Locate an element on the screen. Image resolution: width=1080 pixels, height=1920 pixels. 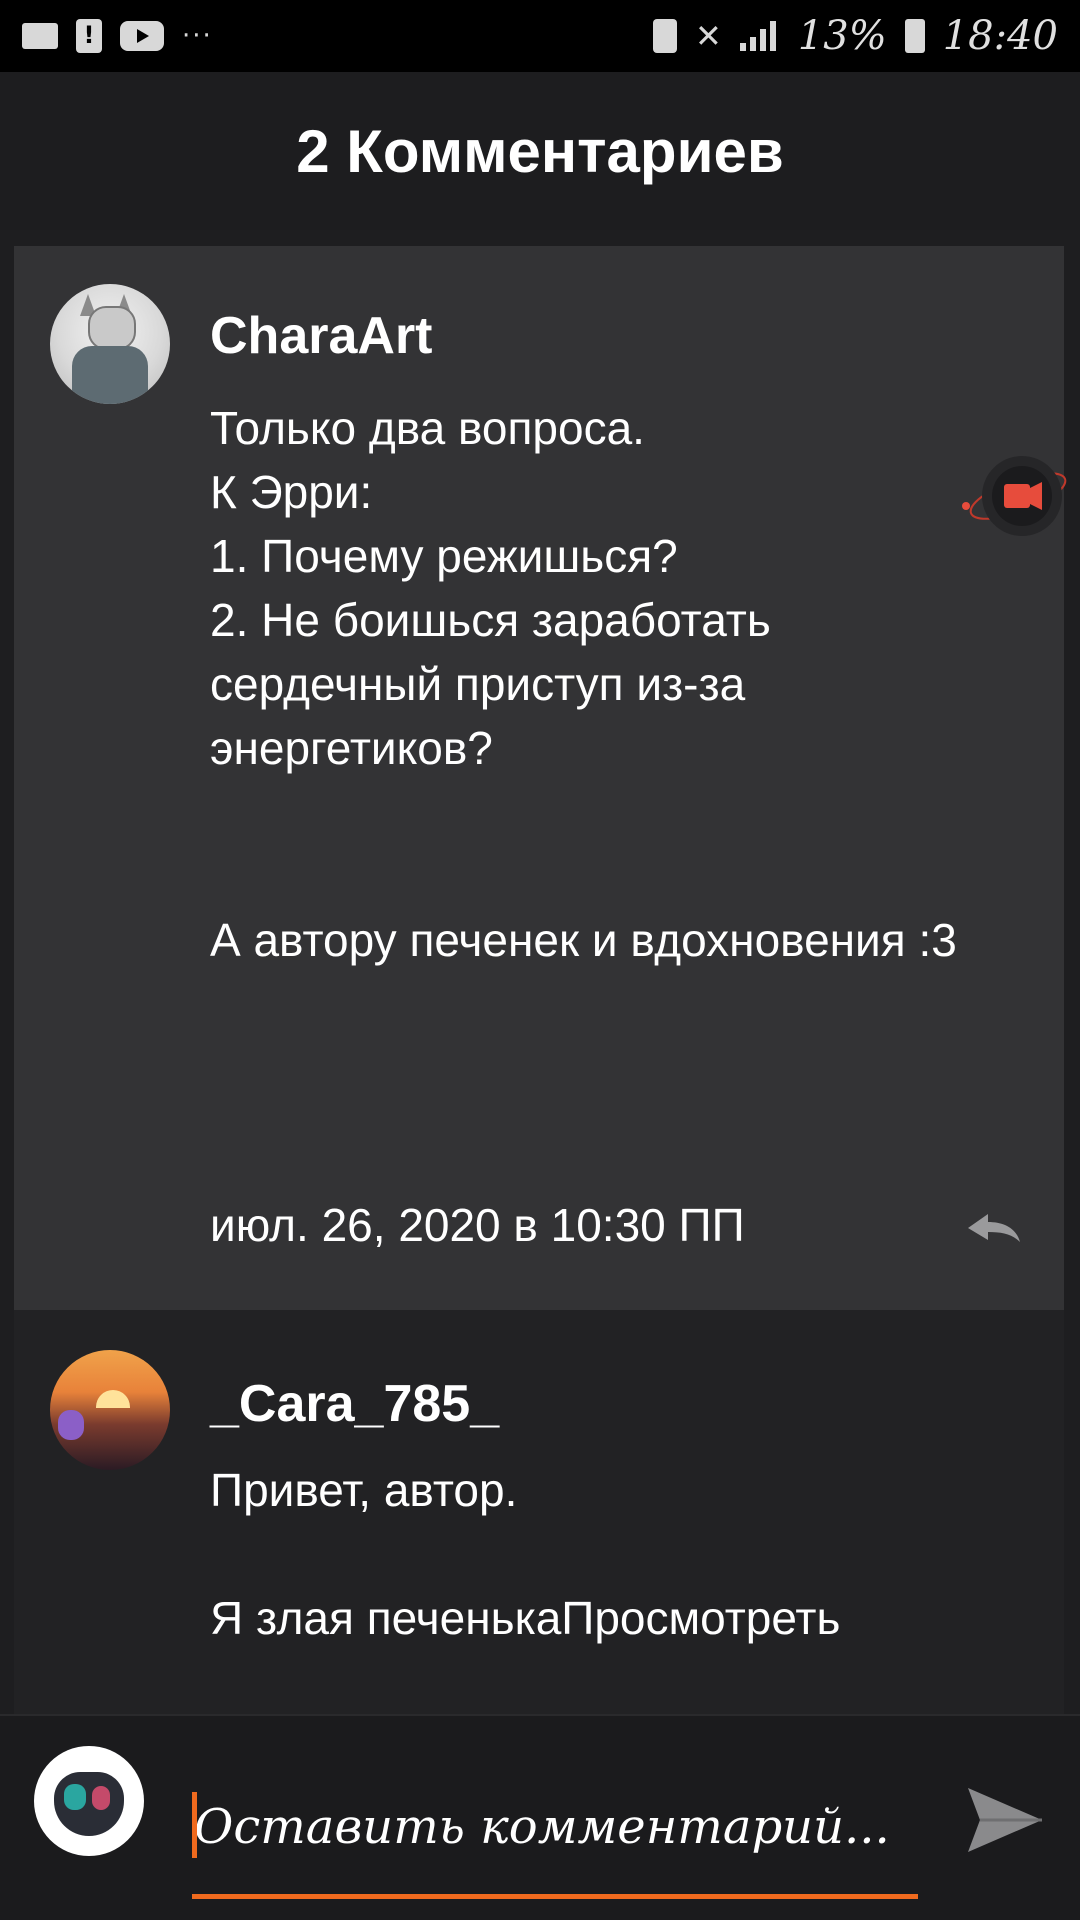
comment-username: _Cara_785_ is located at coordinates (354, 1404).